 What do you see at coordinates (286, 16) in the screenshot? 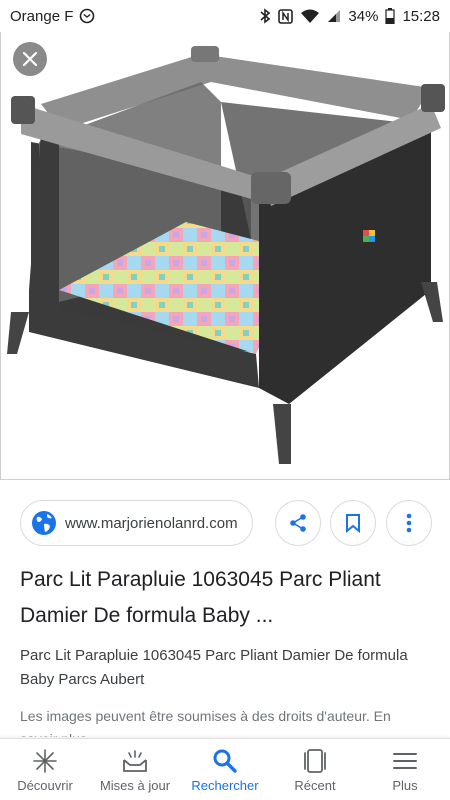
I see `nfc-icon` at bounding box center [286, 16].